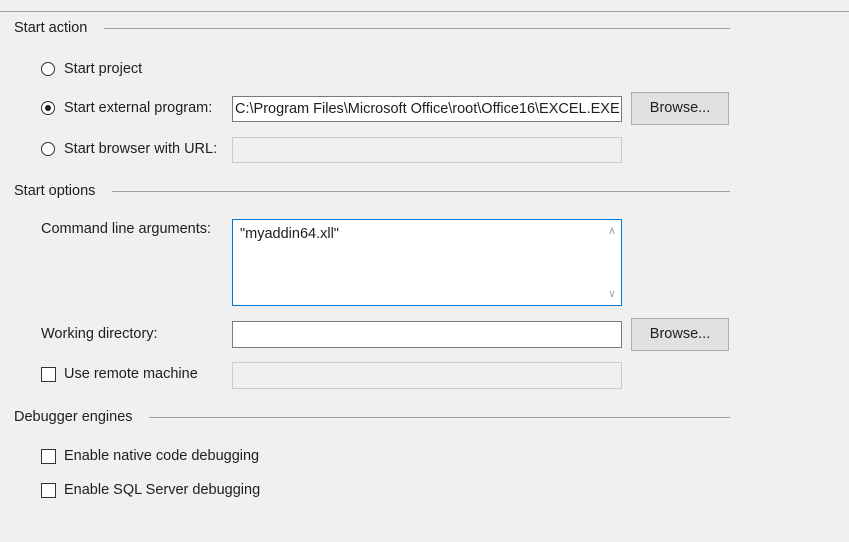 Image resolution: width=849 pixels, height=542 pixels. Describe the element at coordinates (427, 334) in the screenshot. I see `working-dir-input` at that location.